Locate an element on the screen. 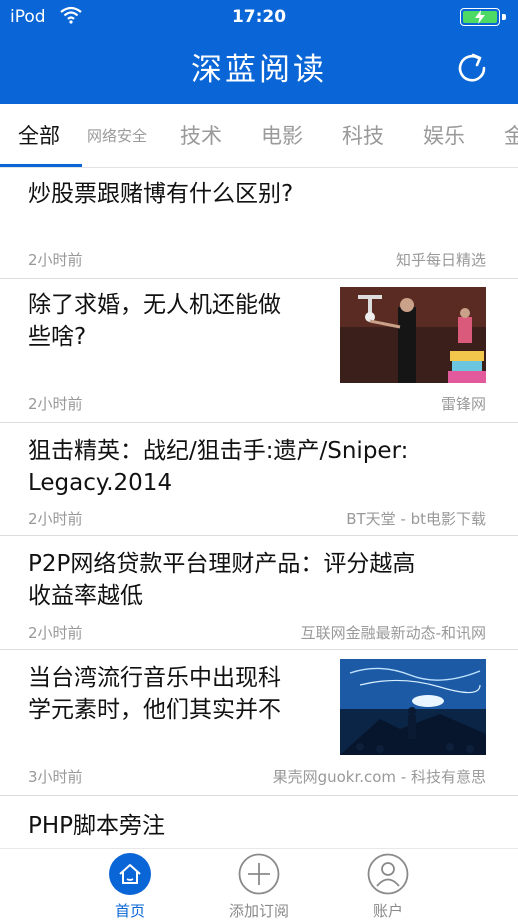 Image resolution: width=518 pixels, height=920 pixels. home-icon is located at coordinates (130, 874).